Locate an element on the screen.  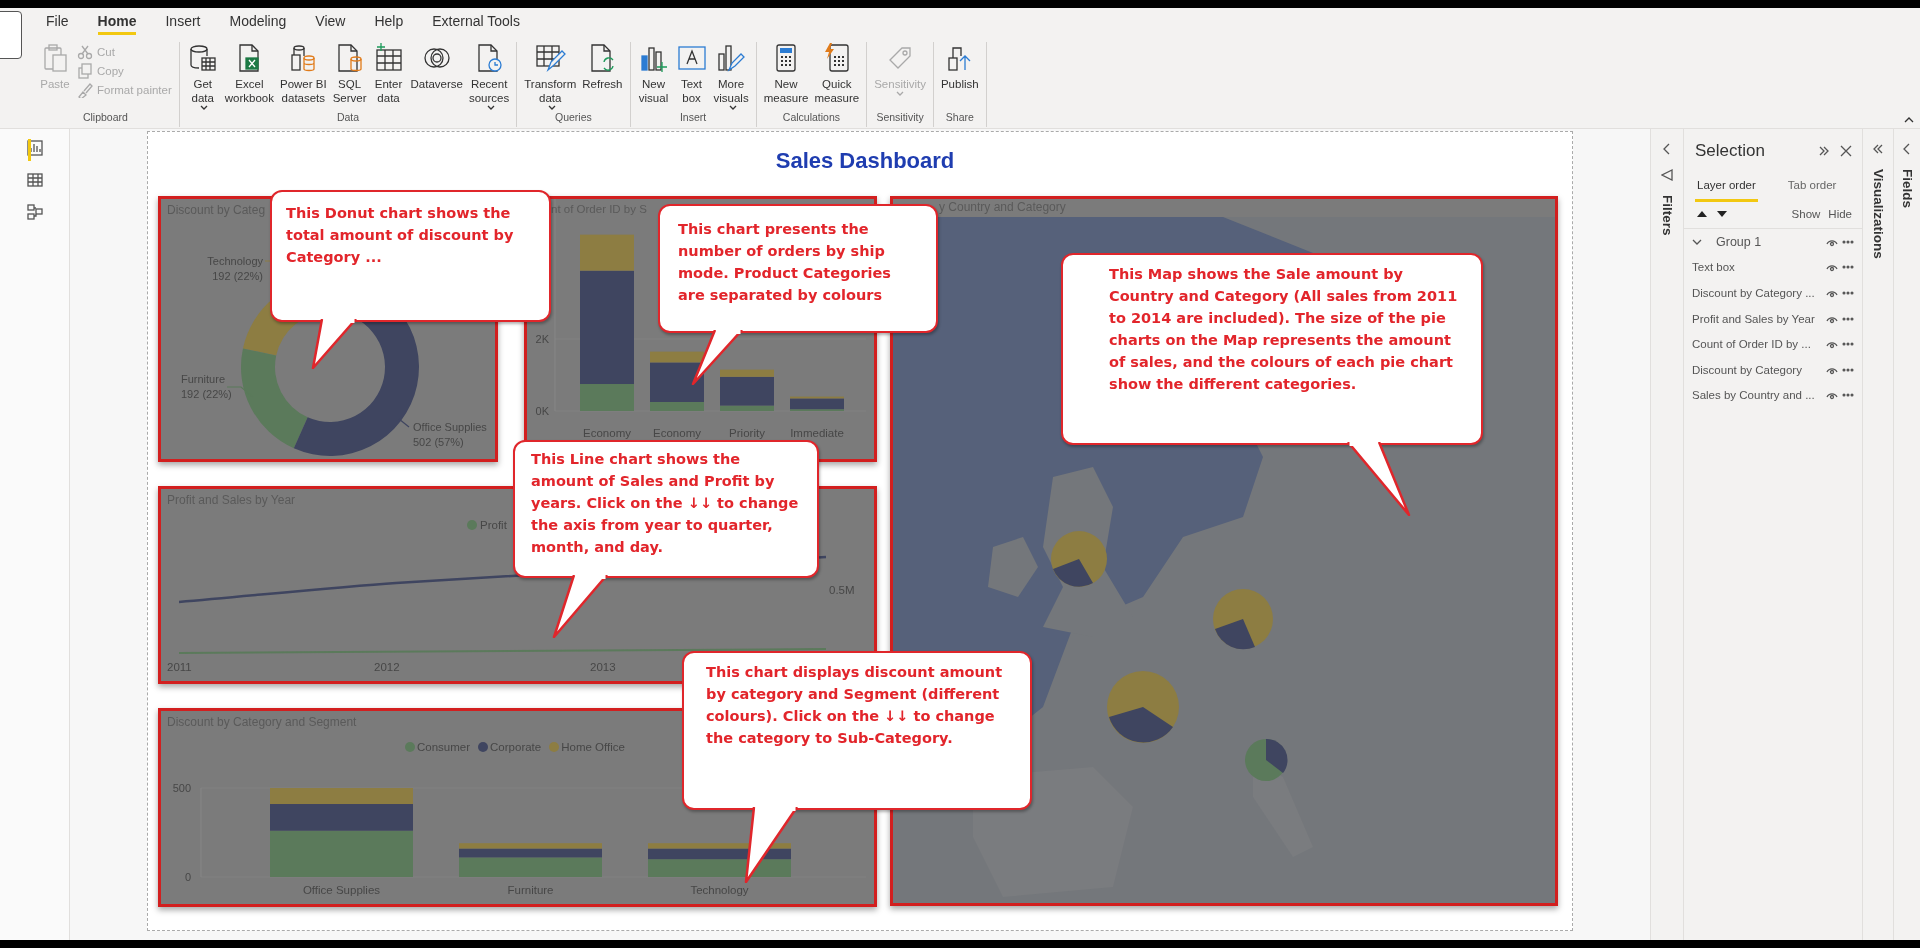
callout-text: This chart displays discount amount by category and Segment (different colours). Click on the ↓↓ to change the category to Sub-Category. is located at coordinates (855, 705).